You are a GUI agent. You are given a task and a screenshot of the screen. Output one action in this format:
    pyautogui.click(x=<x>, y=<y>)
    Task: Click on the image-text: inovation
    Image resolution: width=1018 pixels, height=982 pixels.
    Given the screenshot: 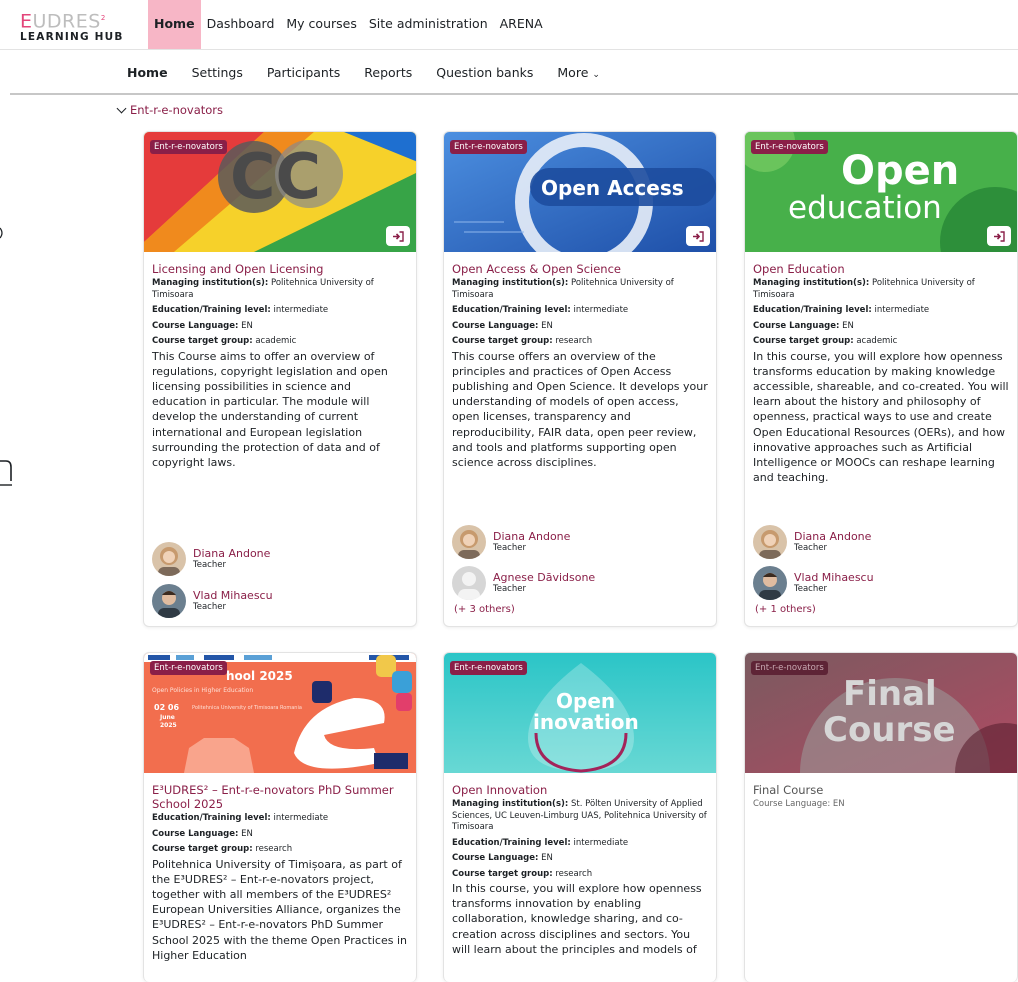 What is the action you would take?
    pyautogui.click(x=586, y=722)
    